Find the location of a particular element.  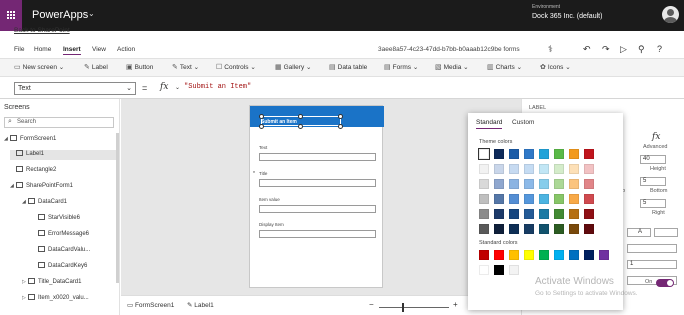

undo-icon: ↶ is located at coordinates (587, 49).